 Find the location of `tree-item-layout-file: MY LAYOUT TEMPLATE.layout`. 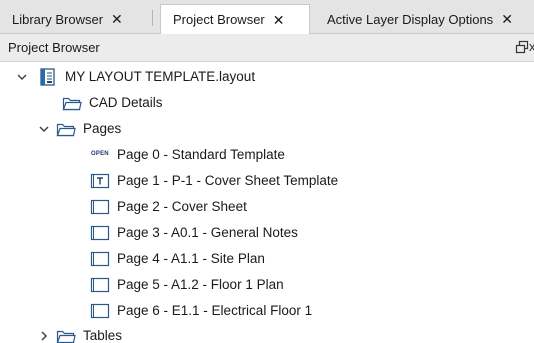

tree-item-layout-file: MY LAYOUT TEMPLATE.layout is located at coordinates (267, 77).